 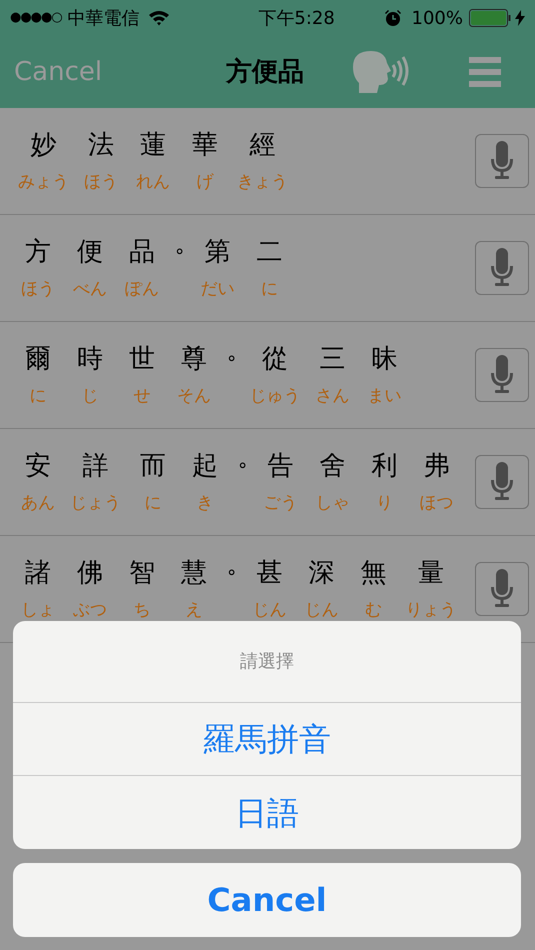 What do you see at coordinates (267, 739) in the screenshot?
I see `action-option: 羅馬拼音` at bounding box center [267, 739].